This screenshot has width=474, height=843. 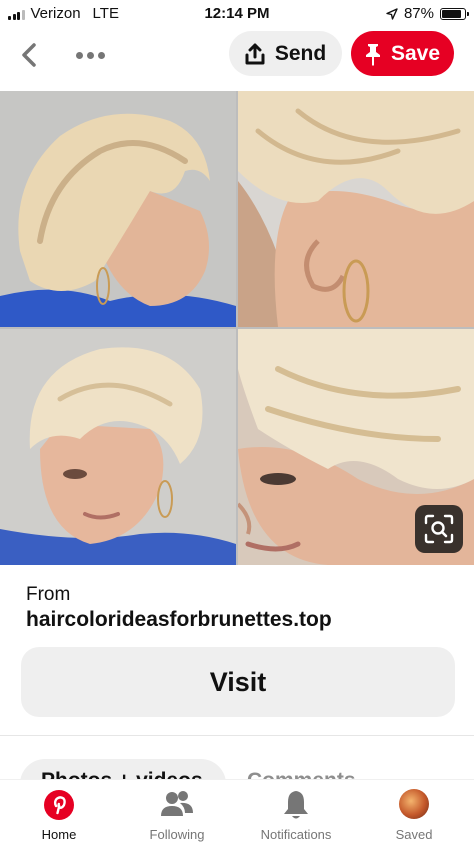 What do you see at coordinates (118, 447) in the screenshot?
I see `photo-tile-front-face` at bounding box center [118, 447].